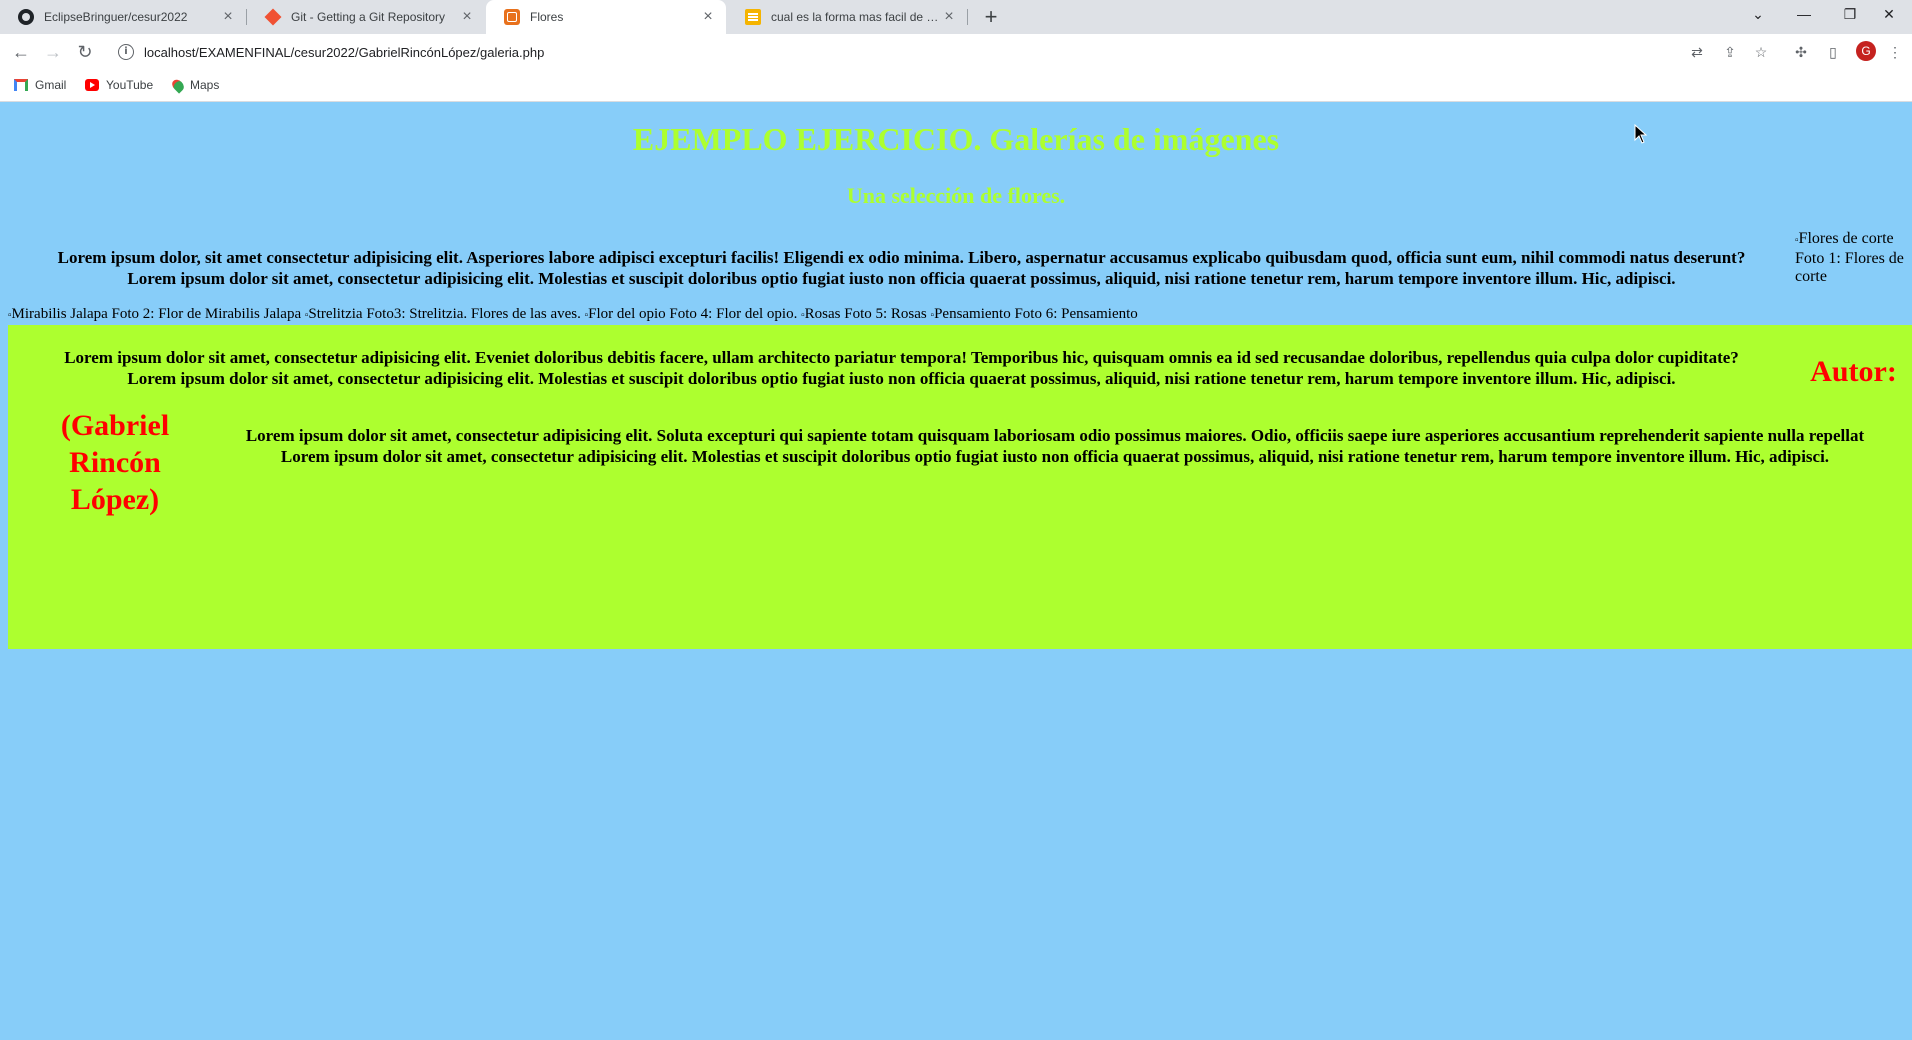 The image size is (1912, 1040). Describe the element at coordinates (606, 17) in the screenshot. I see `tab-flores: Flores ×` at that location.